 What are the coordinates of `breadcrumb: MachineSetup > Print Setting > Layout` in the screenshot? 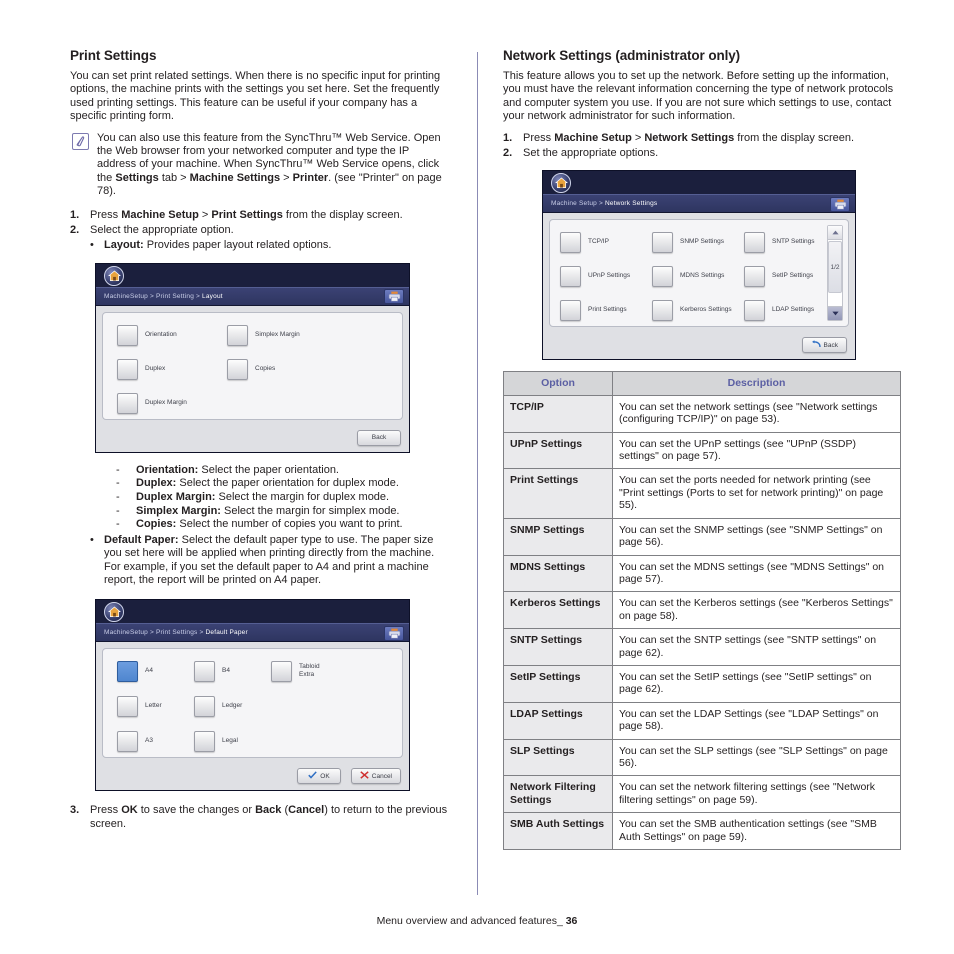 It's located at (163, 296).